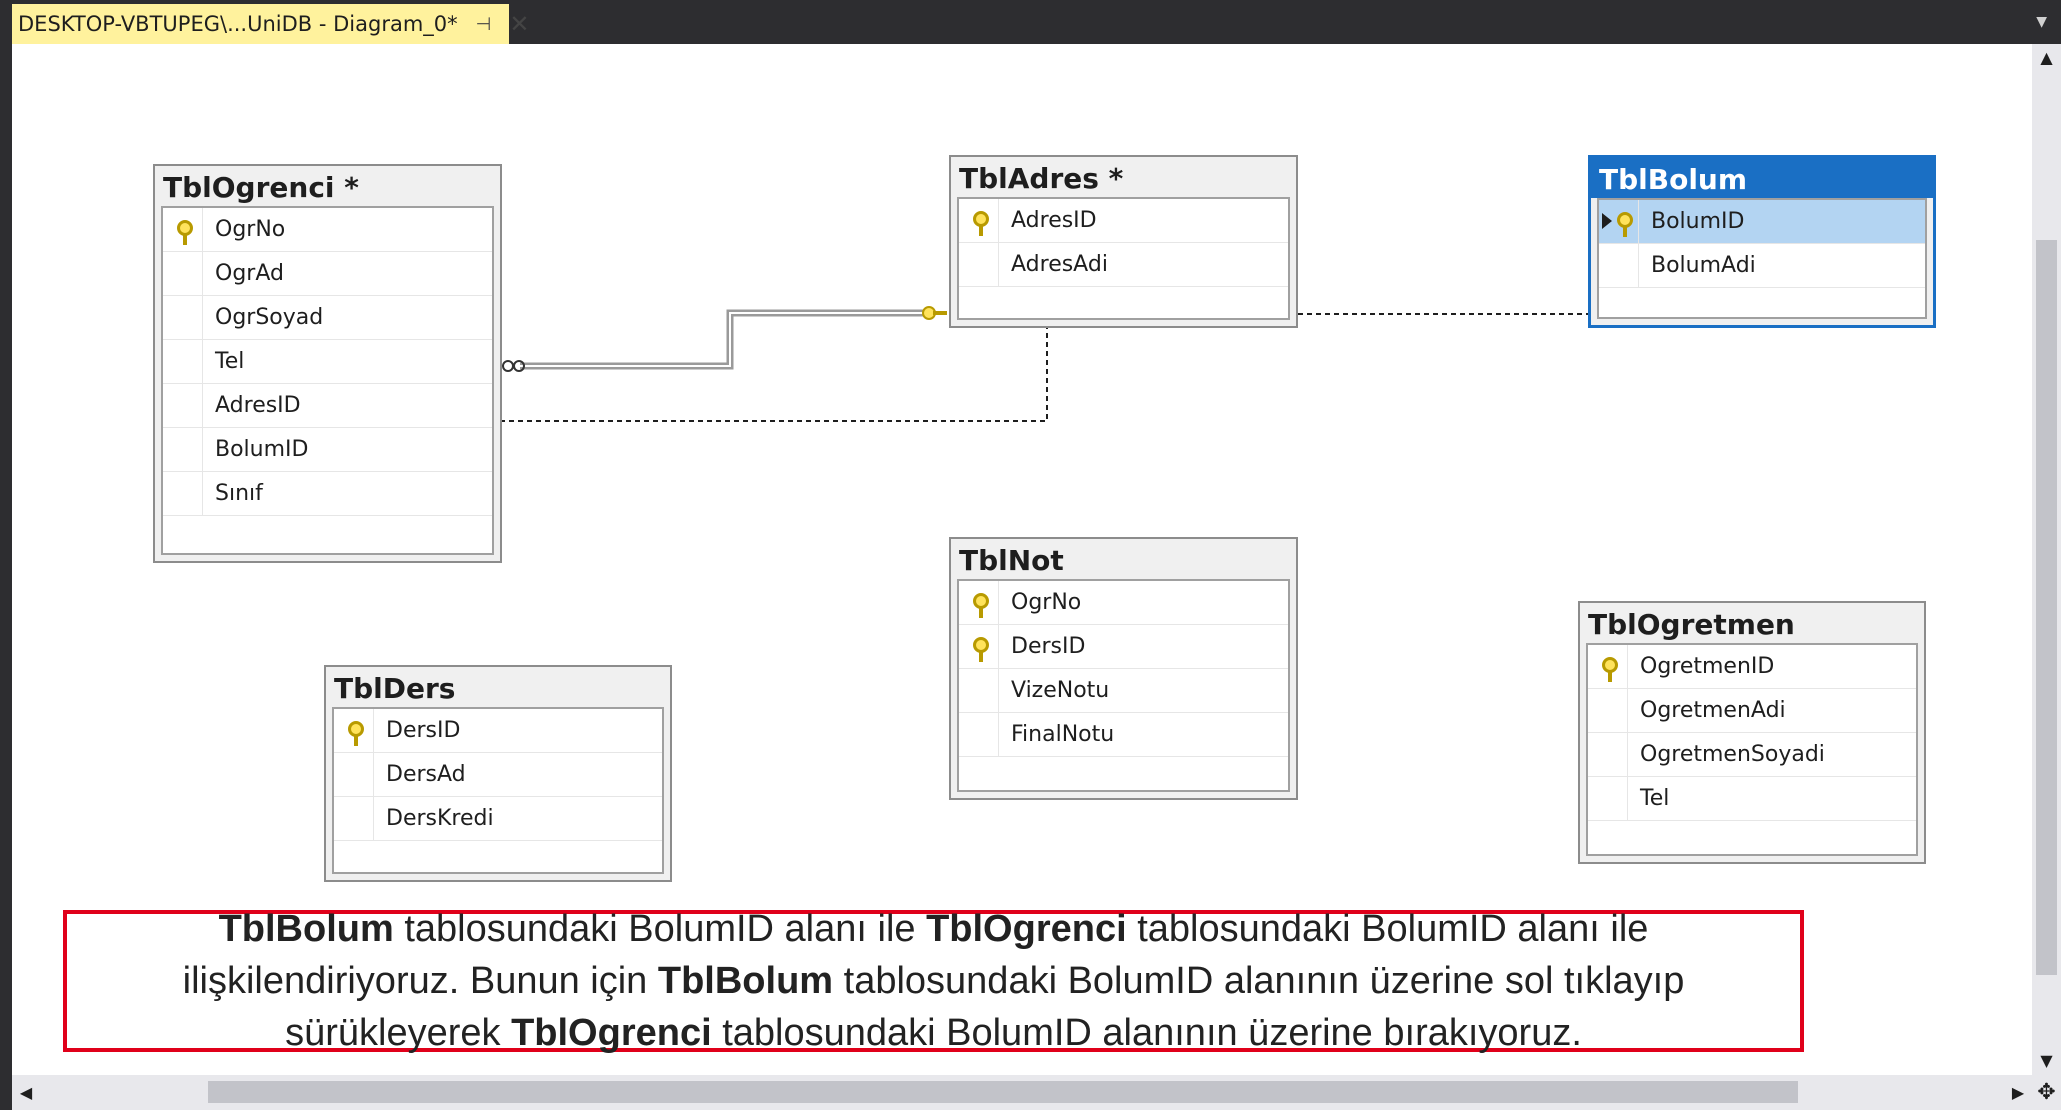 The width and height of the screenshot is (2061, 1110). I want to click on column-row: AdresAdi, so click(1123, 265).